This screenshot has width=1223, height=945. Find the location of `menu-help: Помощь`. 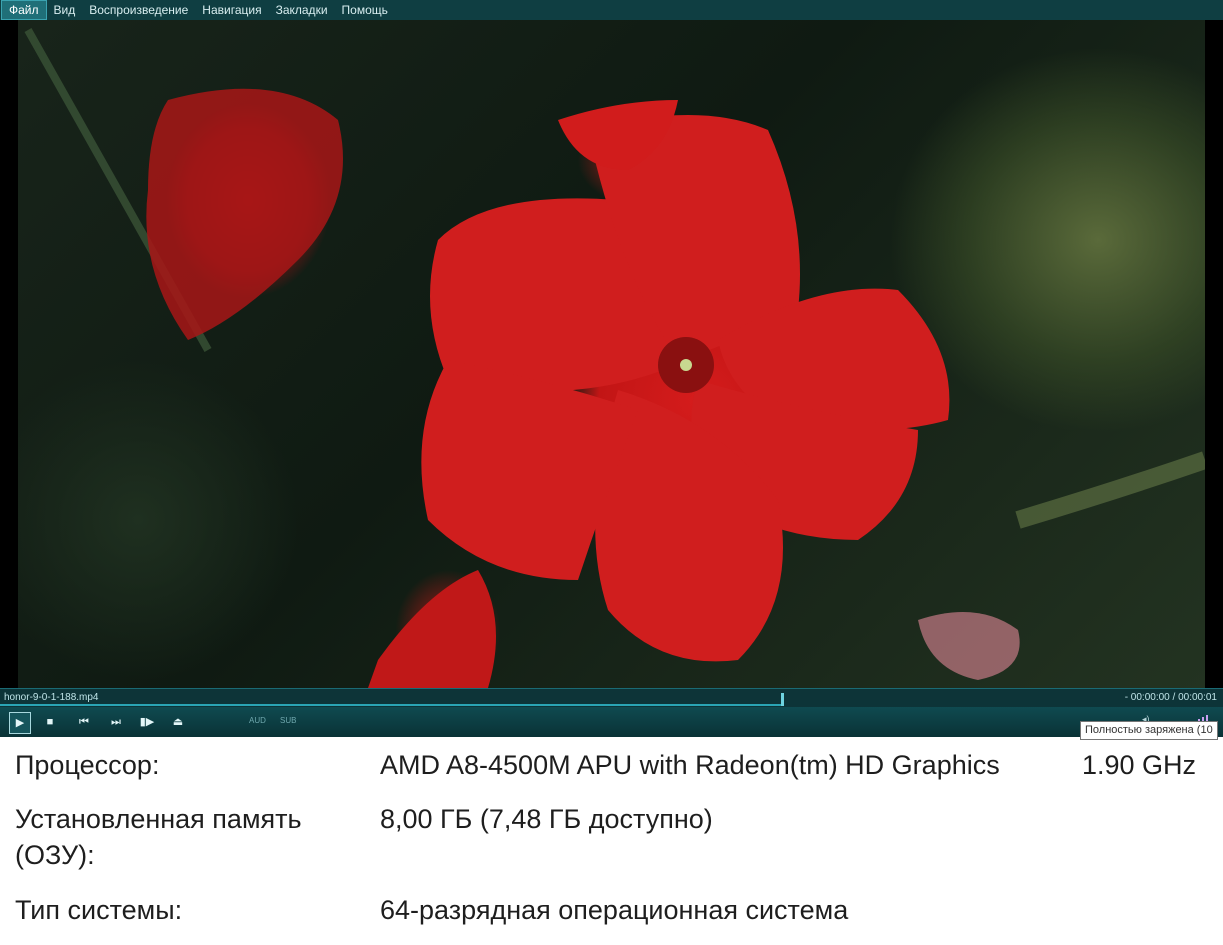

menu-help: Помощь is located at coordinates (365, 10).